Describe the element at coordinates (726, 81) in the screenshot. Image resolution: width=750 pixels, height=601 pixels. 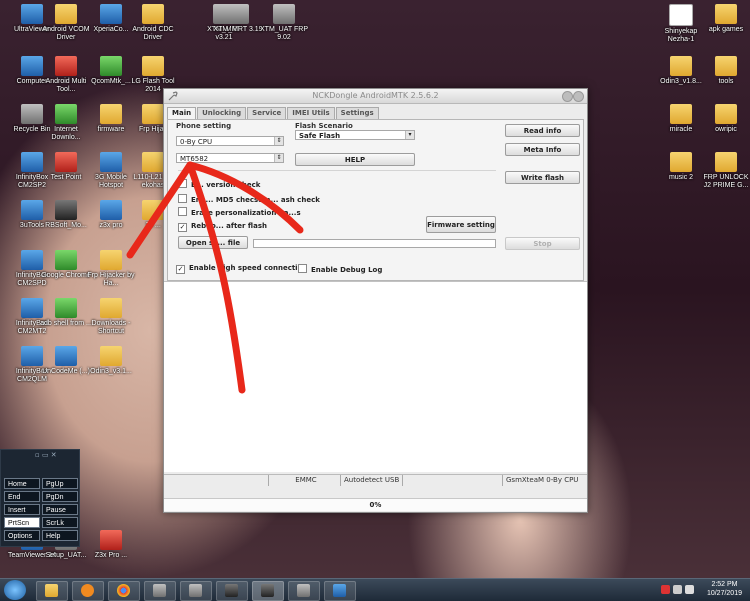
I see `desktop-icon-label: tools` at that location.